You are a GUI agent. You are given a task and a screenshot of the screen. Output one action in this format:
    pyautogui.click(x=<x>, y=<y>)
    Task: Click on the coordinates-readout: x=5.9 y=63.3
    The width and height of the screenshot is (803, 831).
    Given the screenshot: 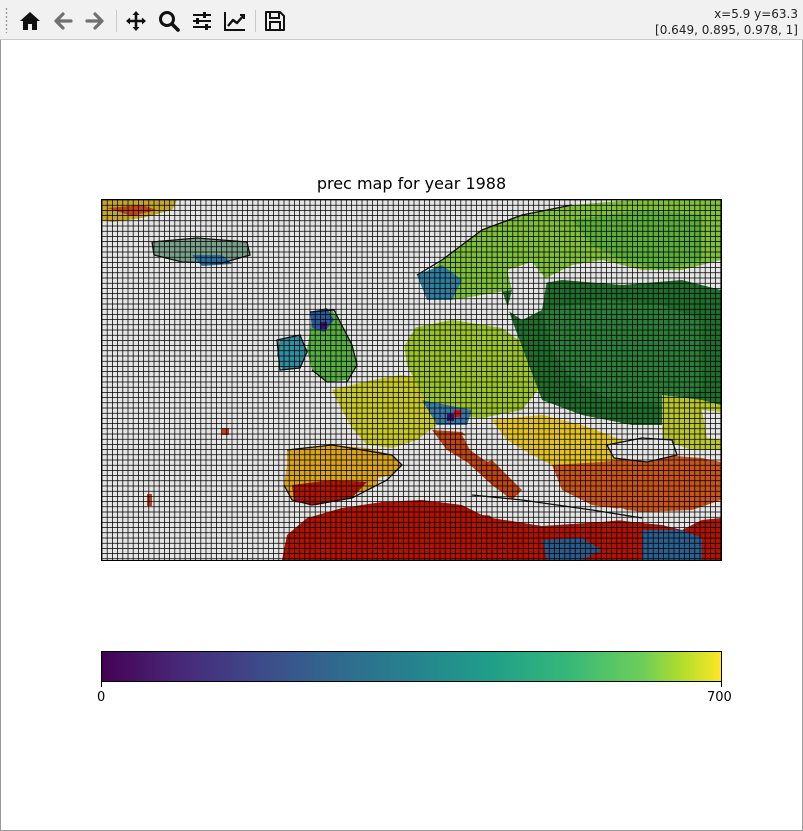 What is the action you would take?
    pyautogui.click(x=756, y=14)
    